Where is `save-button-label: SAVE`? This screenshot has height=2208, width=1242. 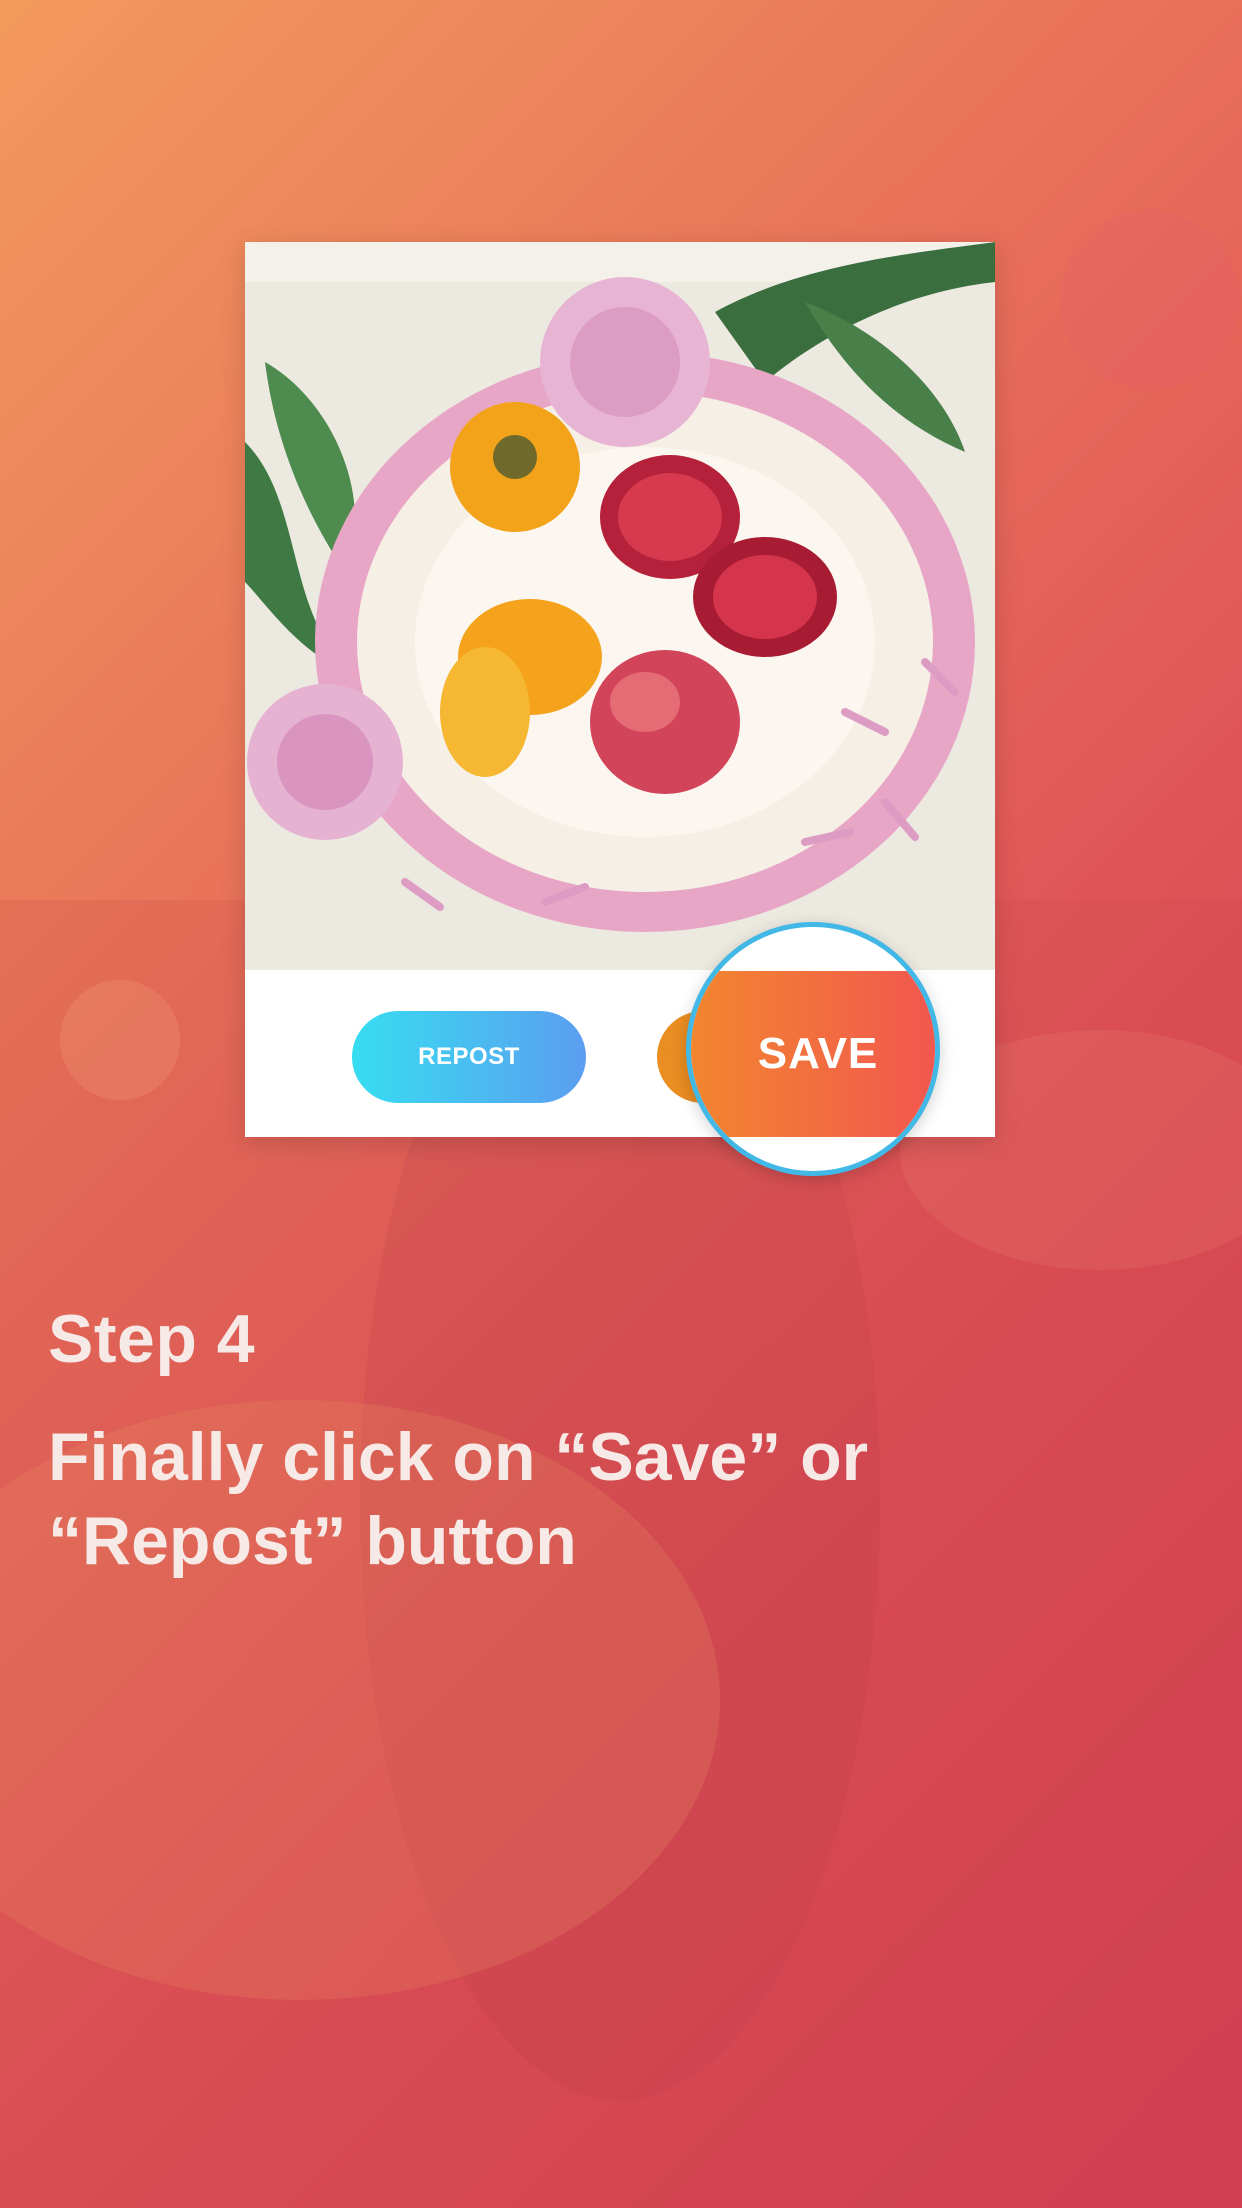 save-button-label: SAVE is located at coordinates (818, 1053).